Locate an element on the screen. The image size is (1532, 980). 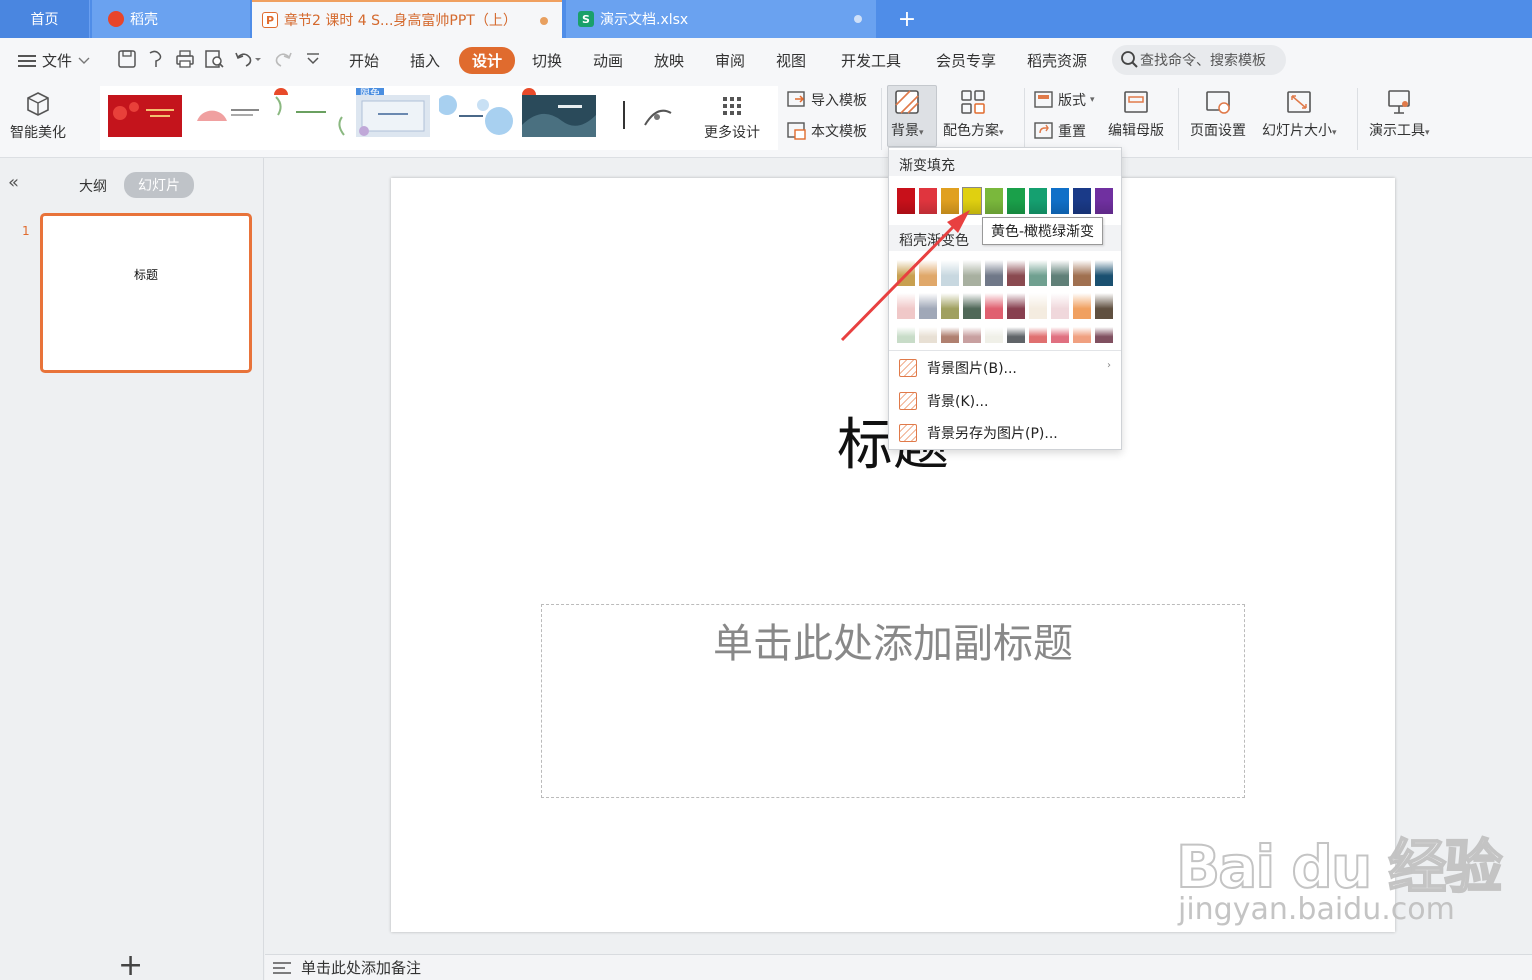
menu-design: 设计 is located at coordinates (487, 60).